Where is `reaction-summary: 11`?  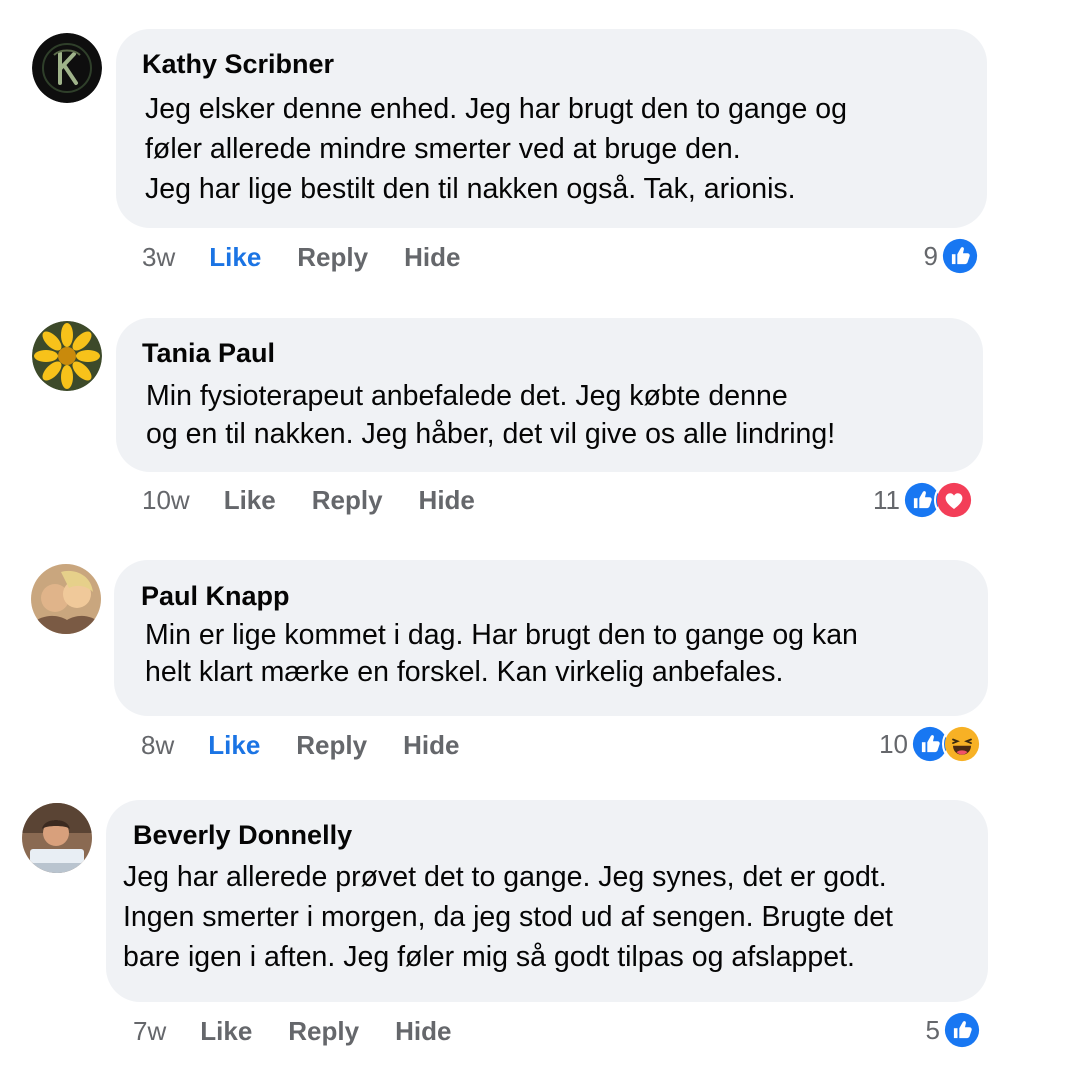 reaction-summary: 11 is located at coordinates (923, 500).